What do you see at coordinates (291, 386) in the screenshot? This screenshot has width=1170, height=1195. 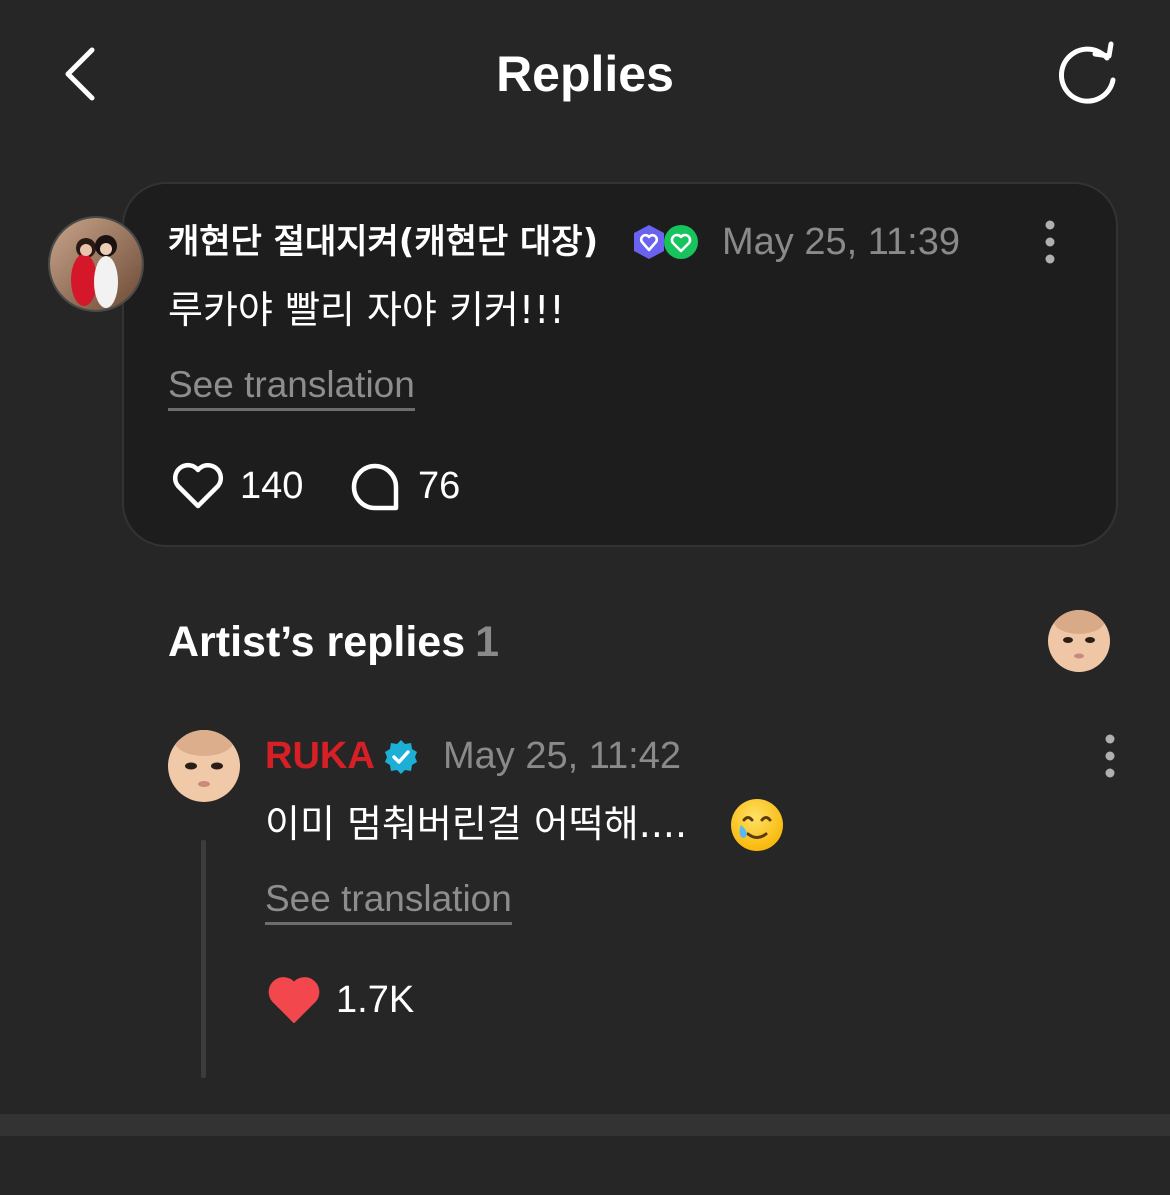 I see `post-see-translation-link: See translation` at bounding box center [291, 386].